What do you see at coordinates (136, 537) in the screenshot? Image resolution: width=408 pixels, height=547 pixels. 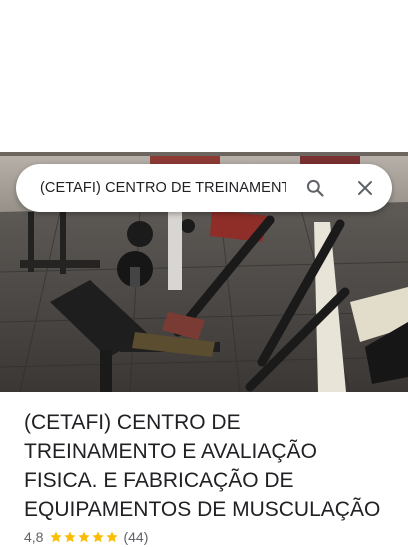 I see `review-count: (44)` at bounding box center [136, 537].